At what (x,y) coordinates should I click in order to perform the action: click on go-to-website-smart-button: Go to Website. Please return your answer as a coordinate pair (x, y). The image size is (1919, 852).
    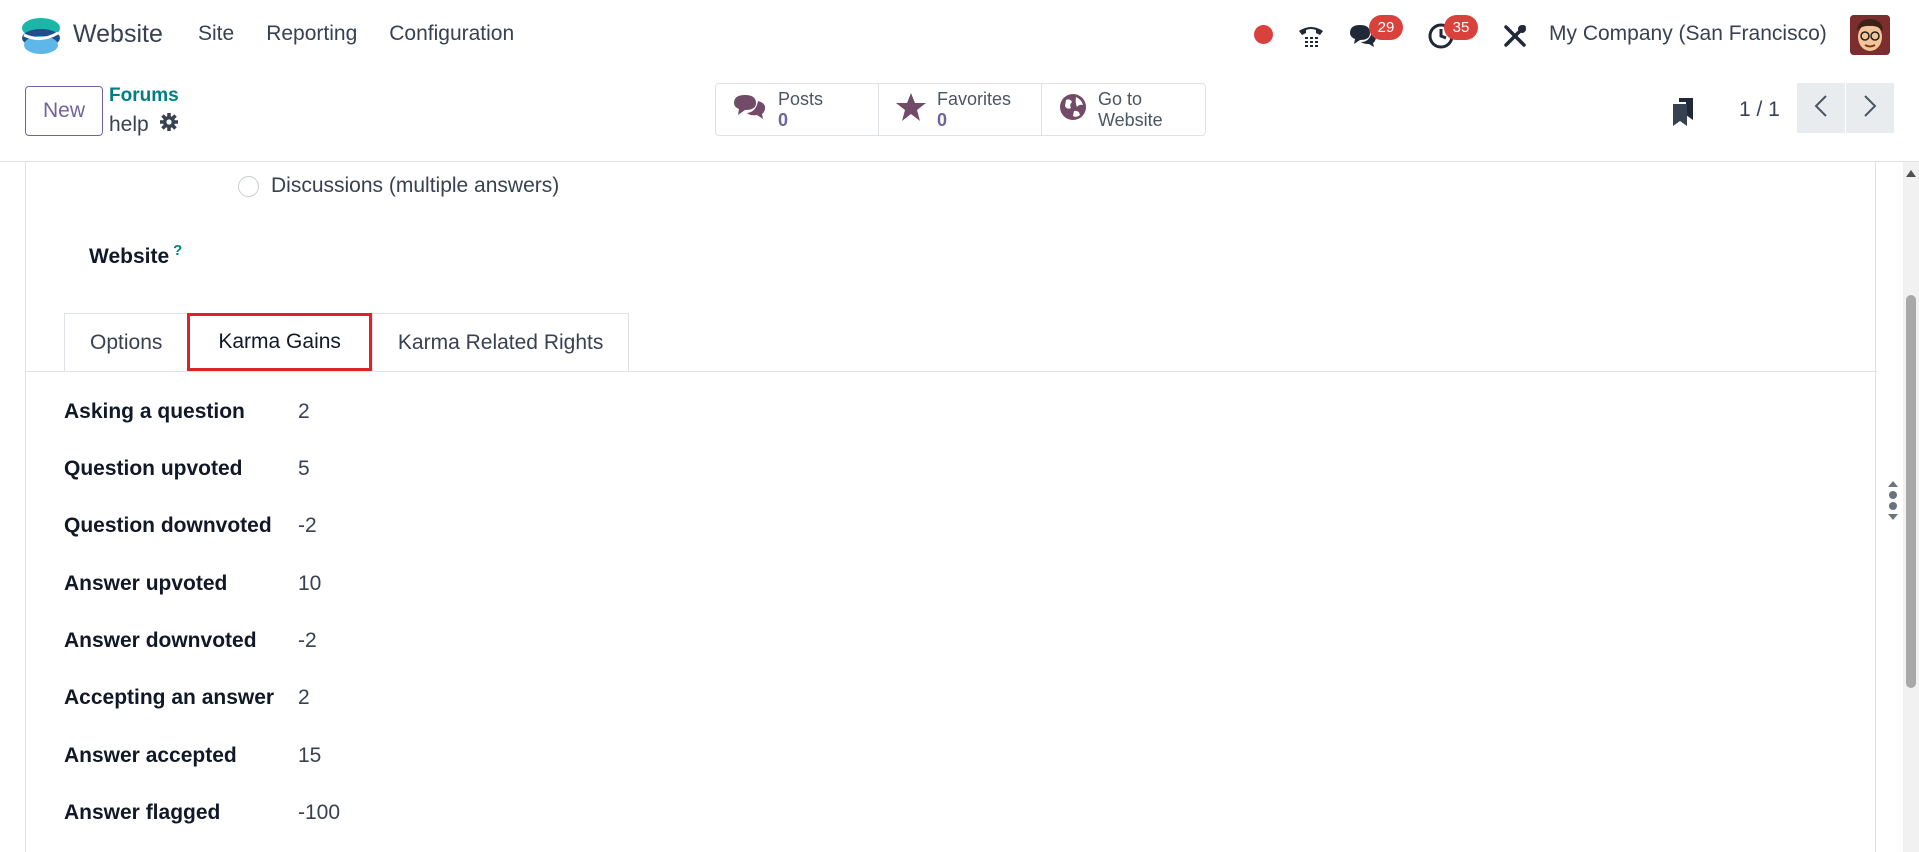
    Looking at the image, I should click on (1123, 109).